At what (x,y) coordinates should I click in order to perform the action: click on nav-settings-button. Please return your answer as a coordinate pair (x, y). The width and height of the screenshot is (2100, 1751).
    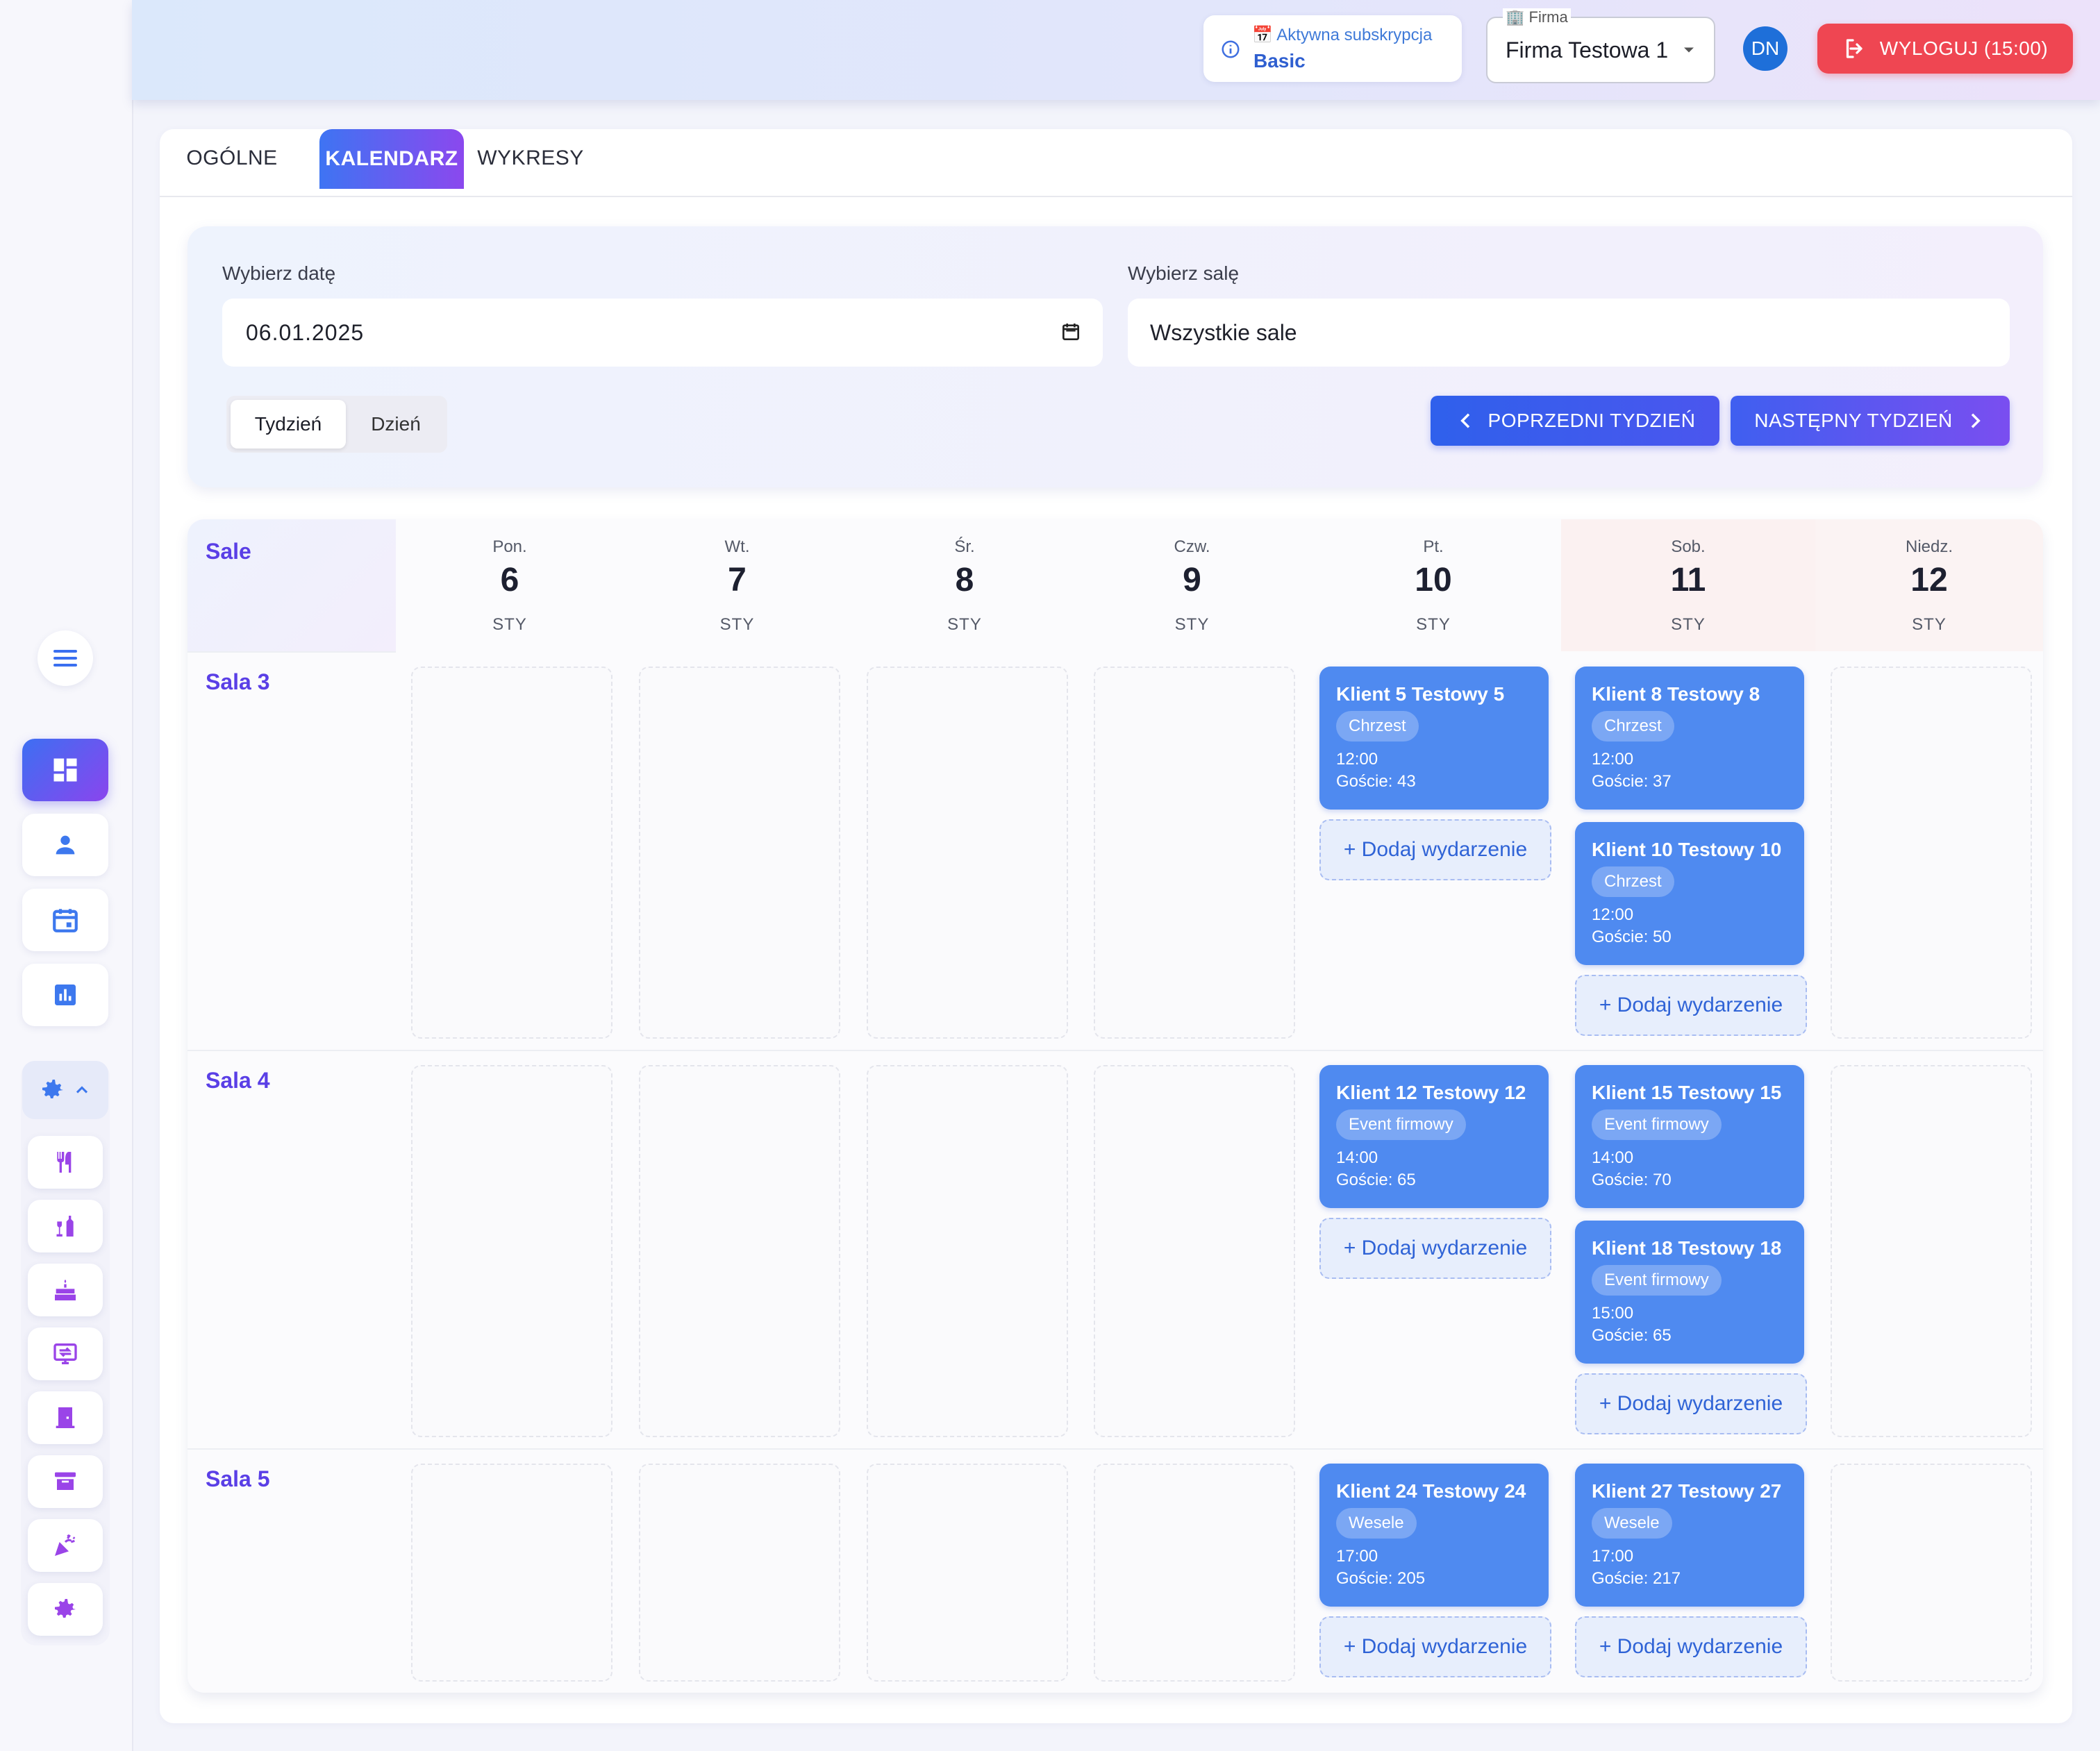
    Looking at the image, I should click on (65, 1610).